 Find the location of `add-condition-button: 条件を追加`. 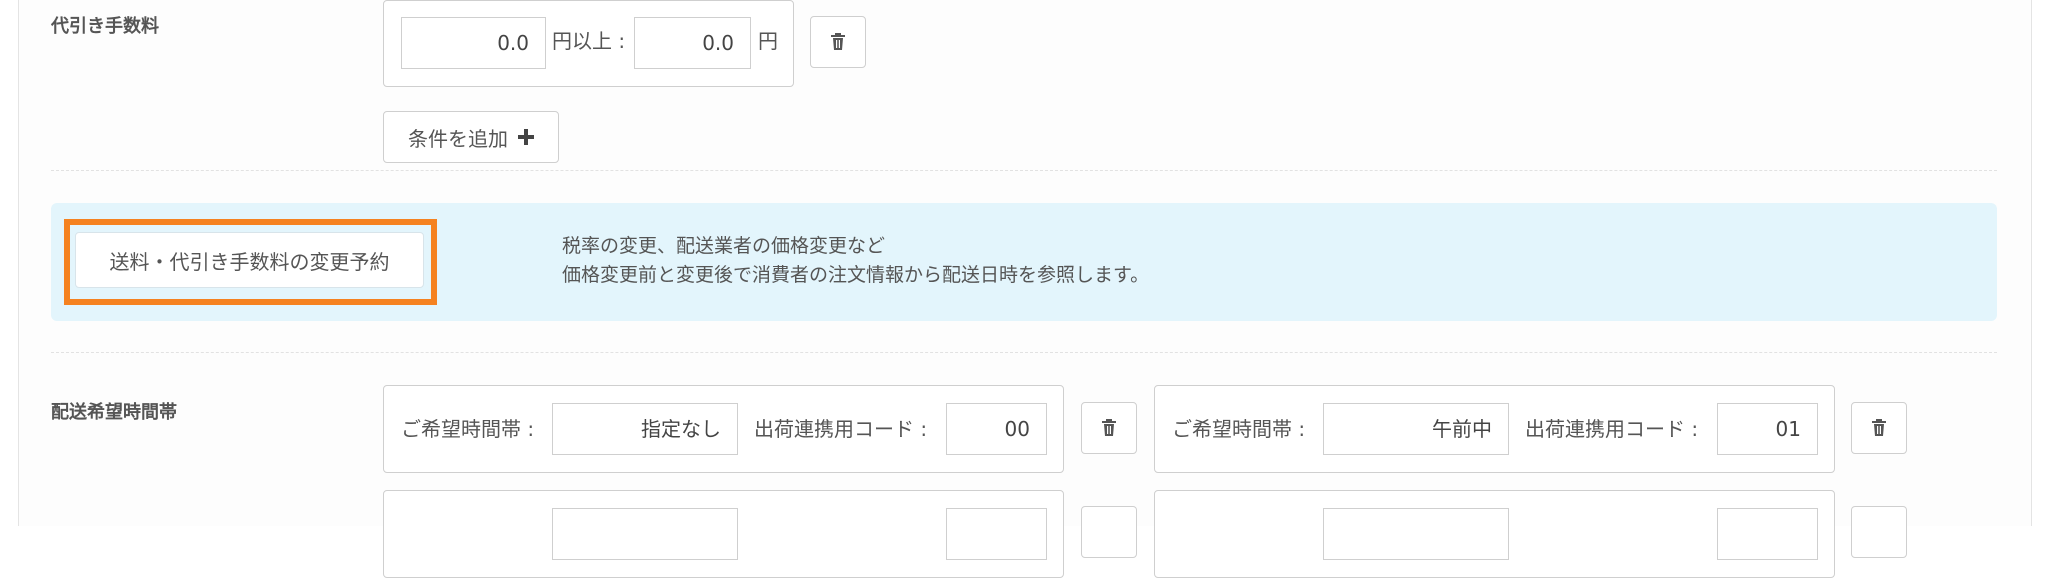

add-condition-button: 条件を追加 is located at coordinates (471, 137).